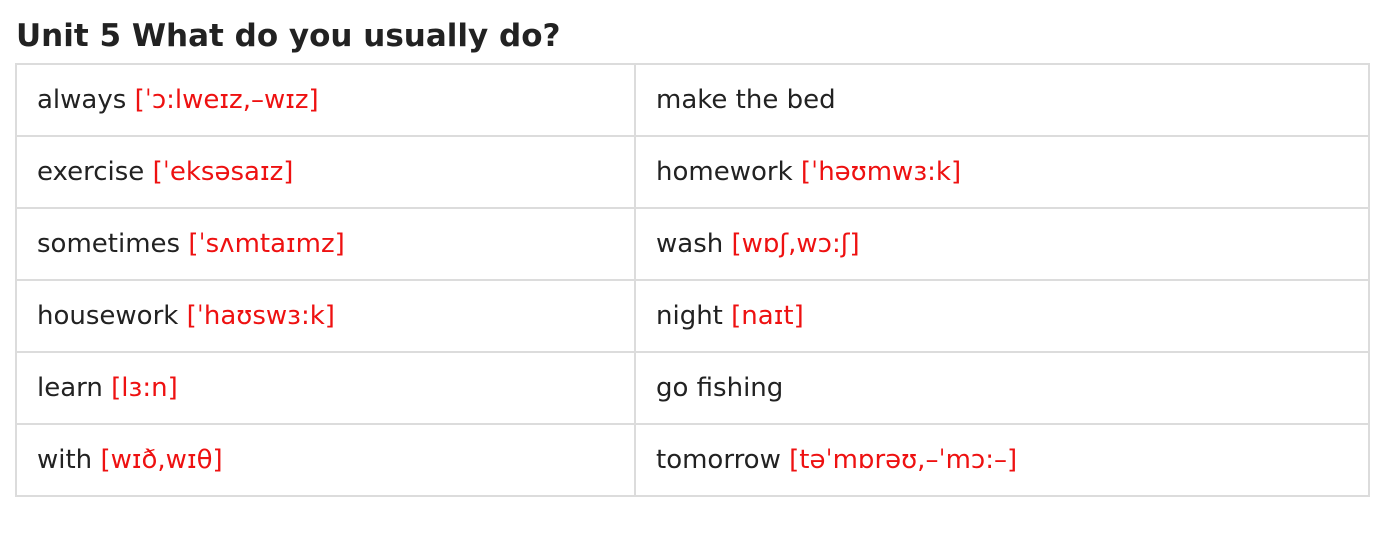 The height and width of the screenshot is (540, 1388). Describe the element at coordinates (70, 388) in the screenshot. I see `vocab-word: learn` at that location.